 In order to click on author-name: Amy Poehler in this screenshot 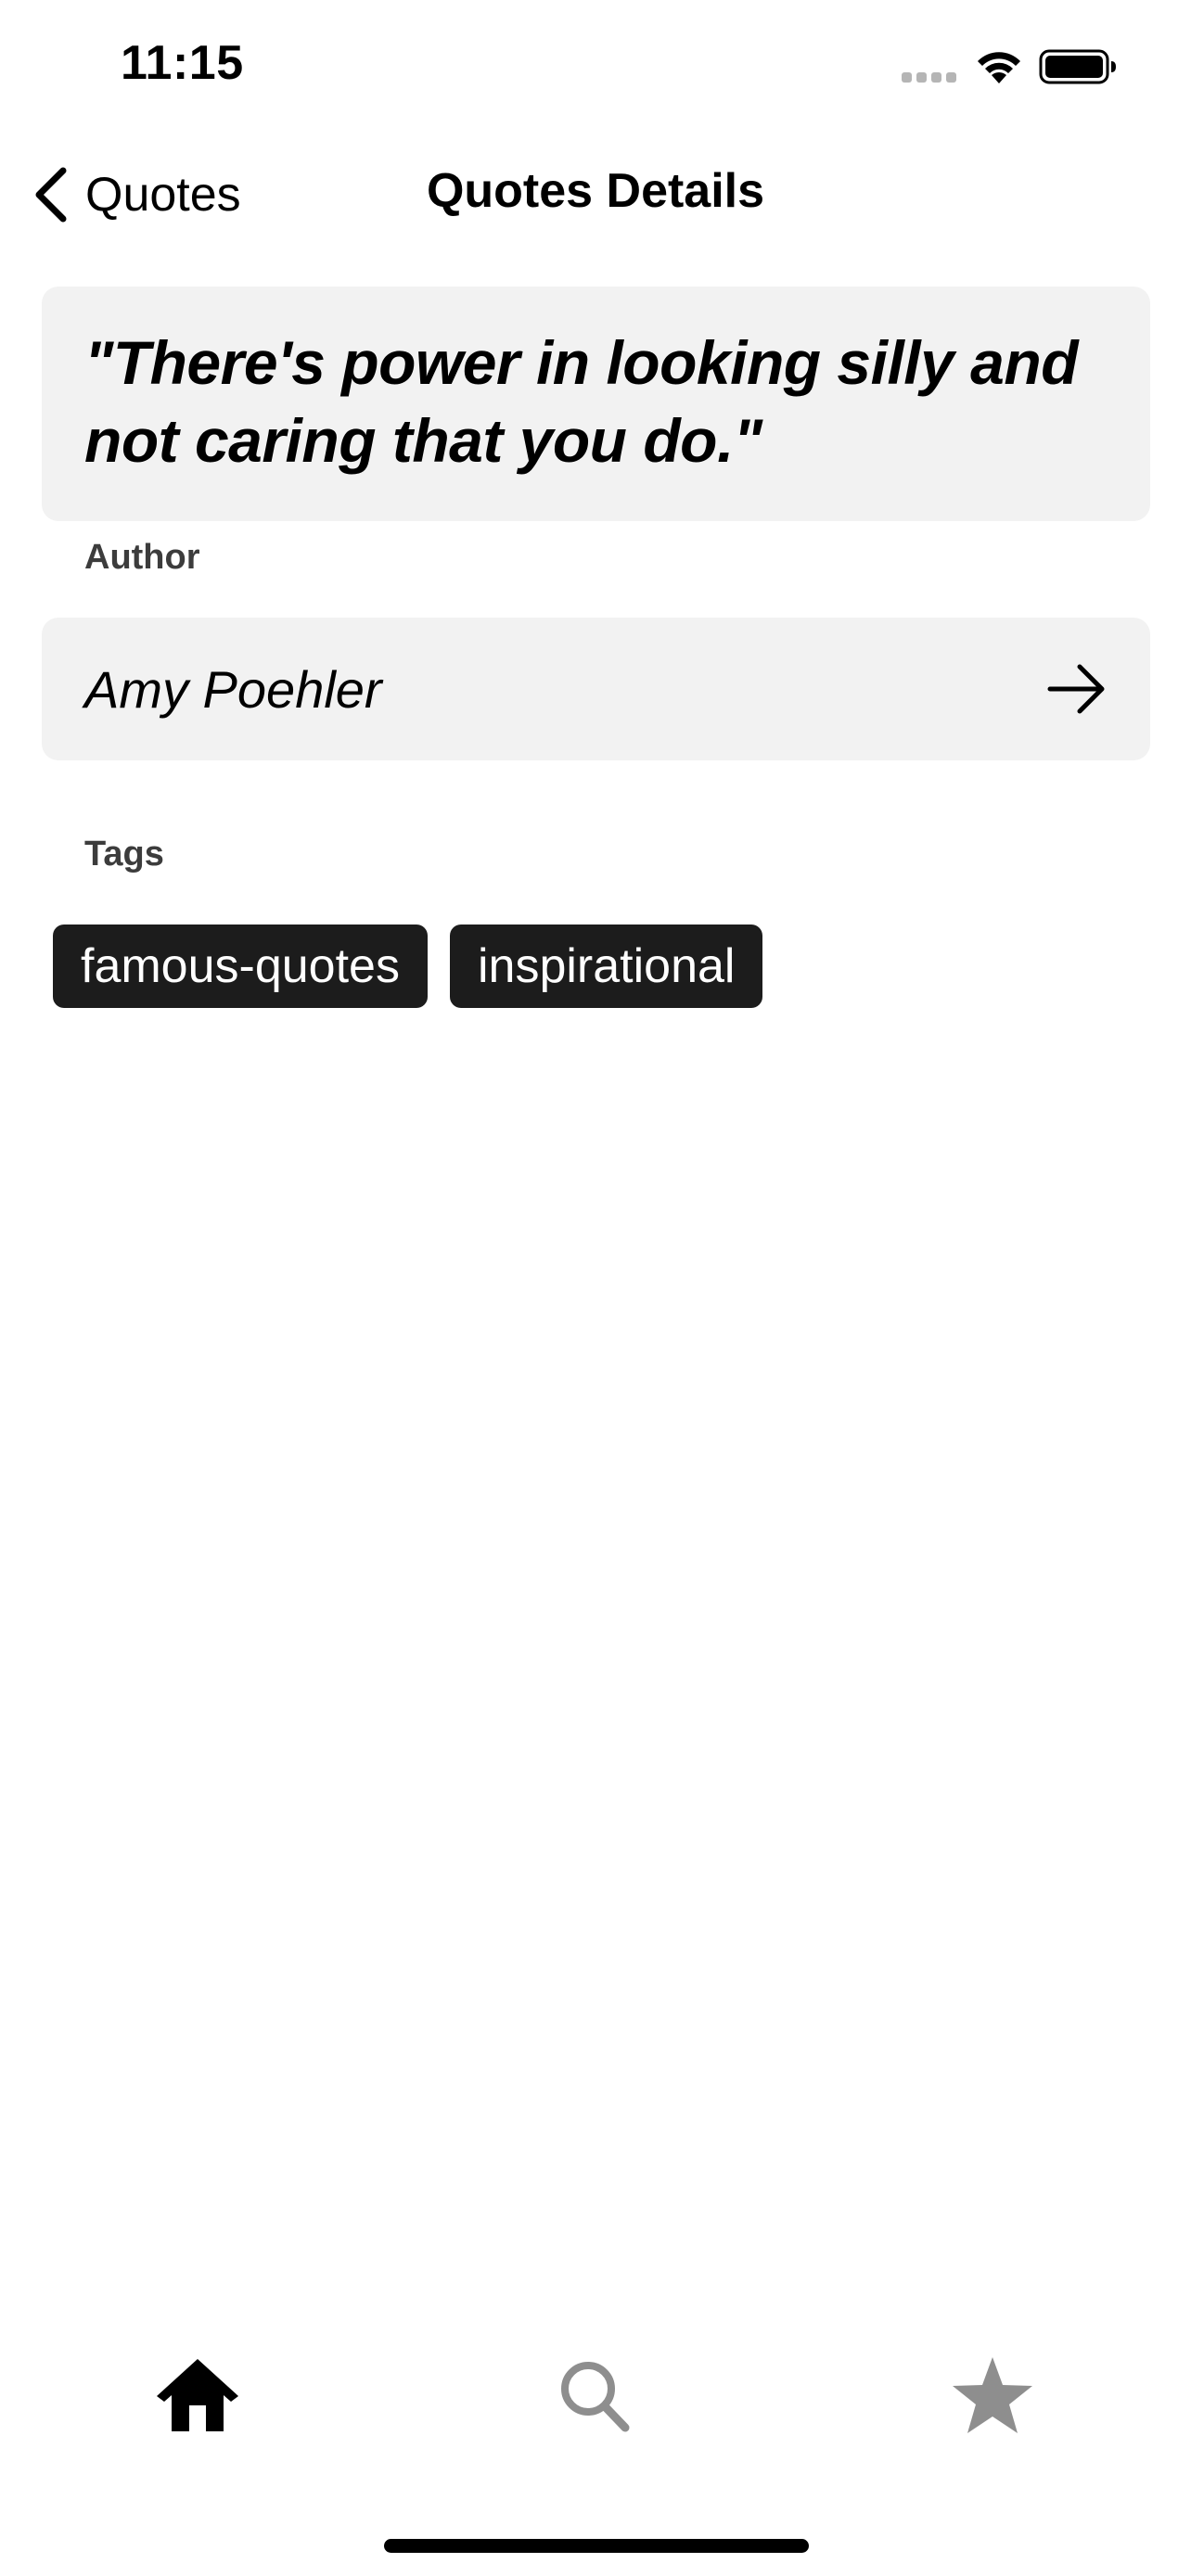, I will do `click(233, 689)`.